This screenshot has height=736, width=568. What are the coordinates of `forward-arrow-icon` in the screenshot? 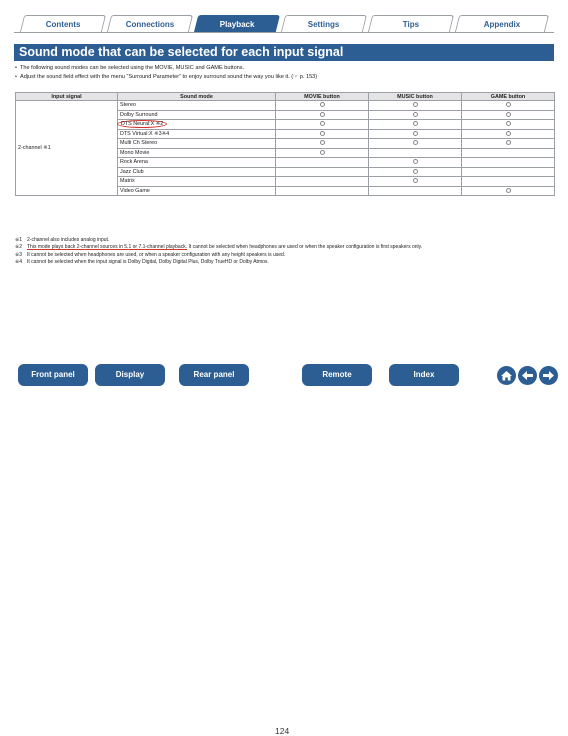 It's located at (548, 375).